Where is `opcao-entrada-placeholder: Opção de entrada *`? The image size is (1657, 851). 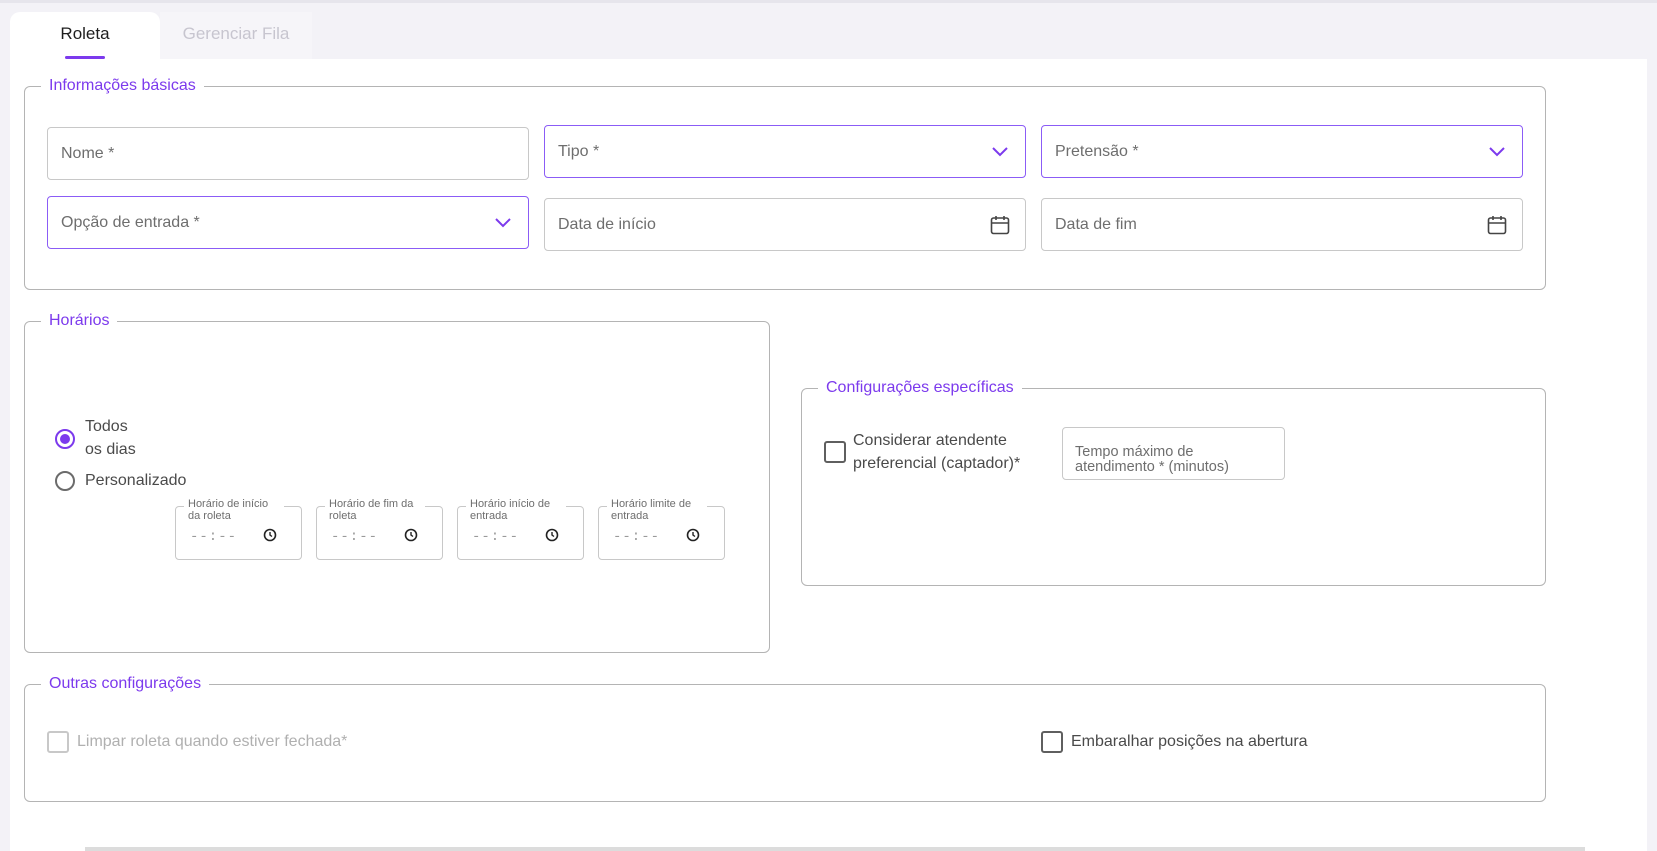
opcao-entrada-placeholder: Opção de entrada * is located at coordinates (130, 222).